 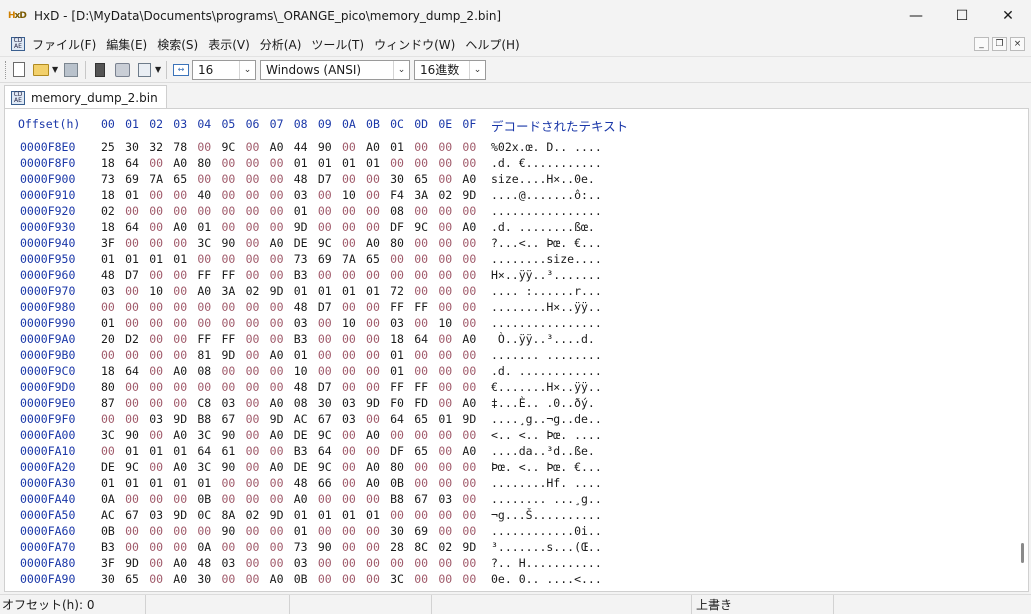 What do you see at coordinates (159, 69) in the screenshot?
I see `process-dropdown-icon: ▼` at bounding box center [159, 69].